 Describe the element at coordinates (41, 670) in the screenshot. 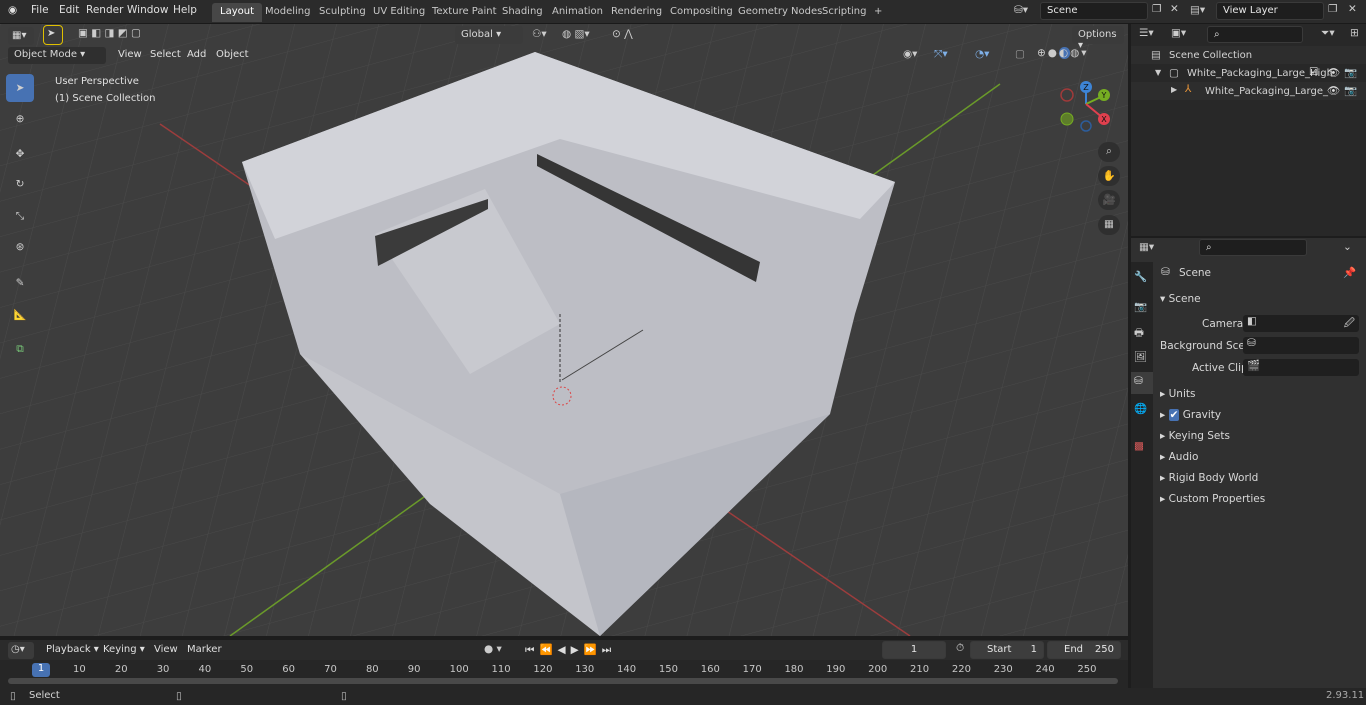

I see `frame-marker: 1` at that location.